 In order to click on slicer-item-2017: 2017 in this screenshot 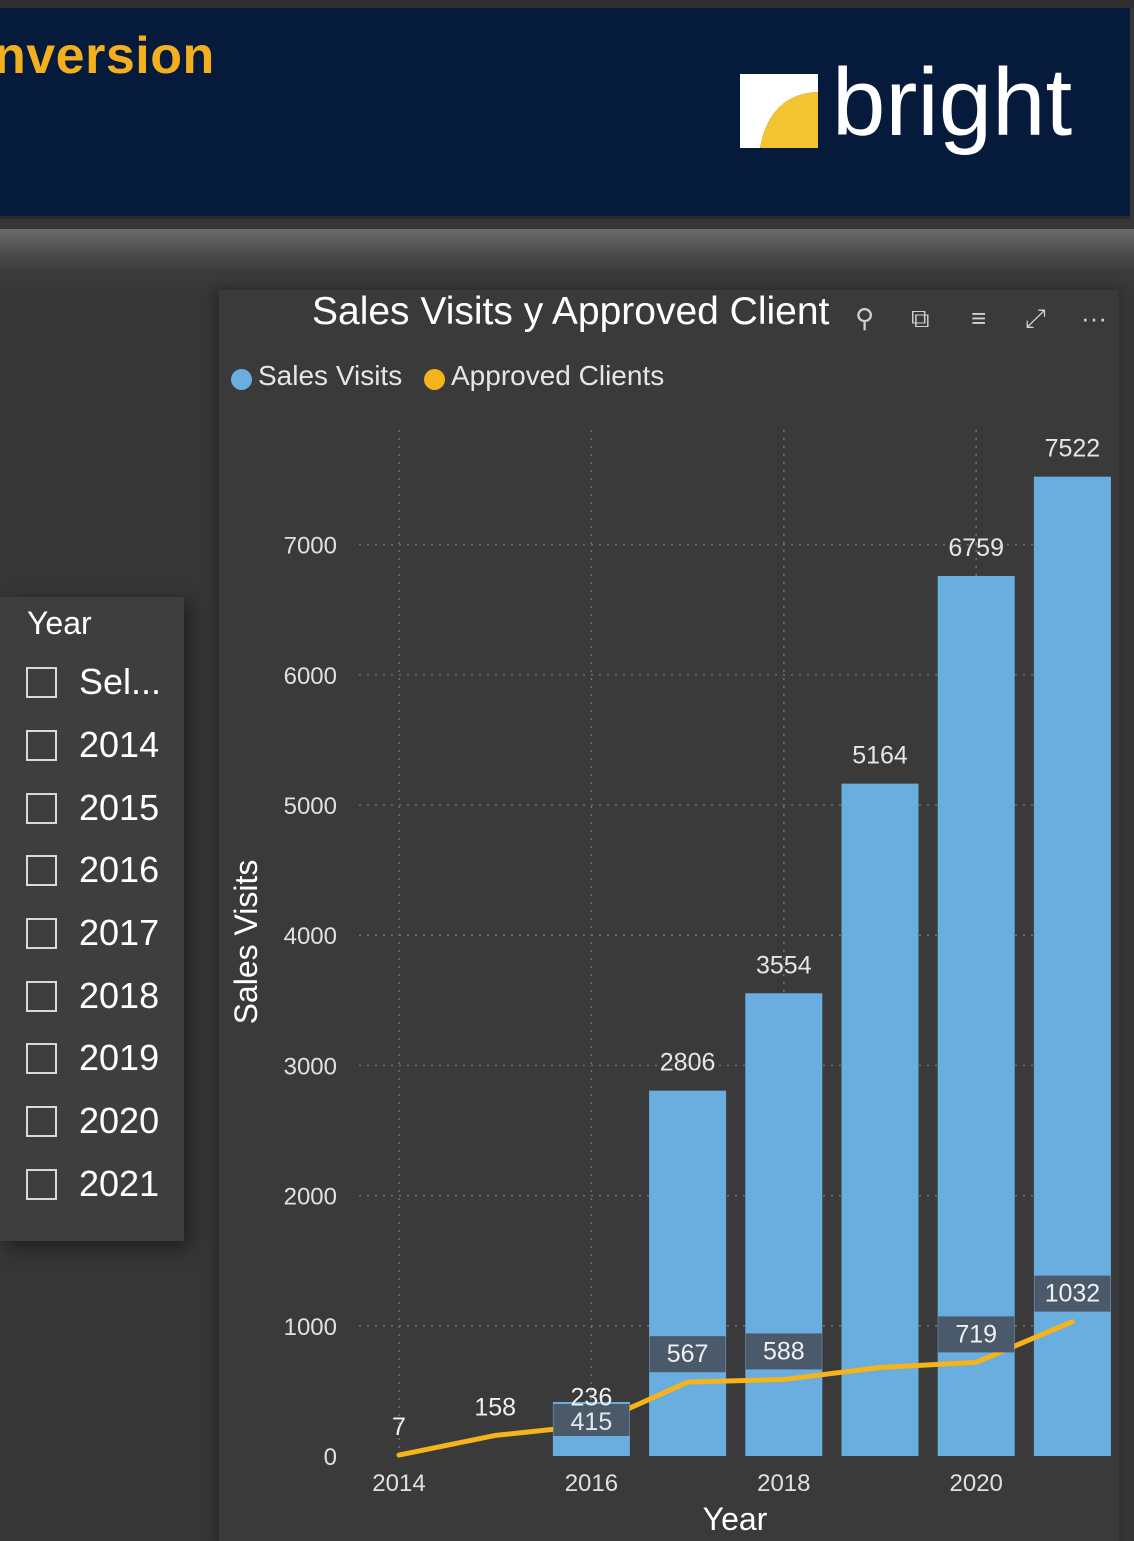, I will do `click(101, 935)`.